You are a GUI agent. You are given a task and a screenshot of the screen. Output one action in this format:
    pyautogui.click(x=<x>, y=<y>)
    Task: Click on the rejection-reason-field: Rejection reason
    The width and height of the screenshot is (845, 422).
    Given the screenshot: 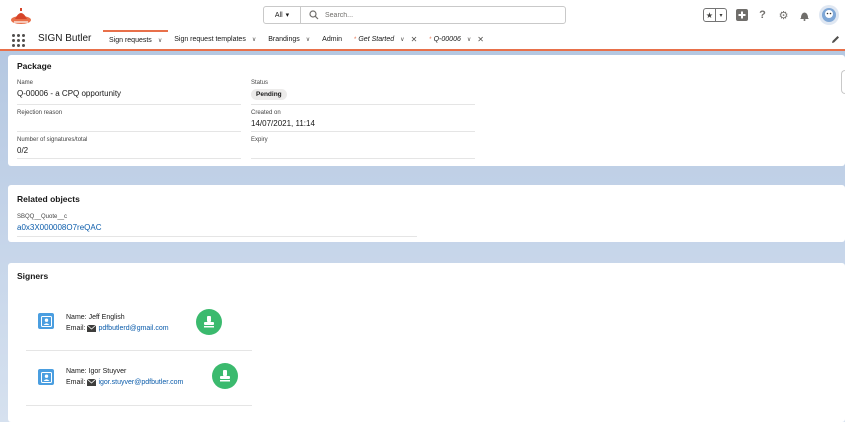 What is the action you would take?
    pyautogui.click(x=39, y=120)
    